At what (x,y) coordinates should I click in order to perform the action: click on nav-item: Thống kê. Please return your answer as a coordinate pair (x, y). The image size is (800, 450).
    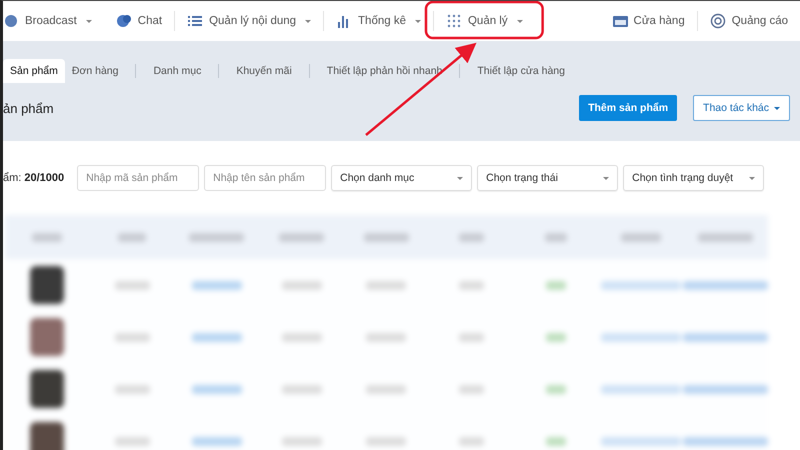
    Looking at the image, I should click on (378, 21).